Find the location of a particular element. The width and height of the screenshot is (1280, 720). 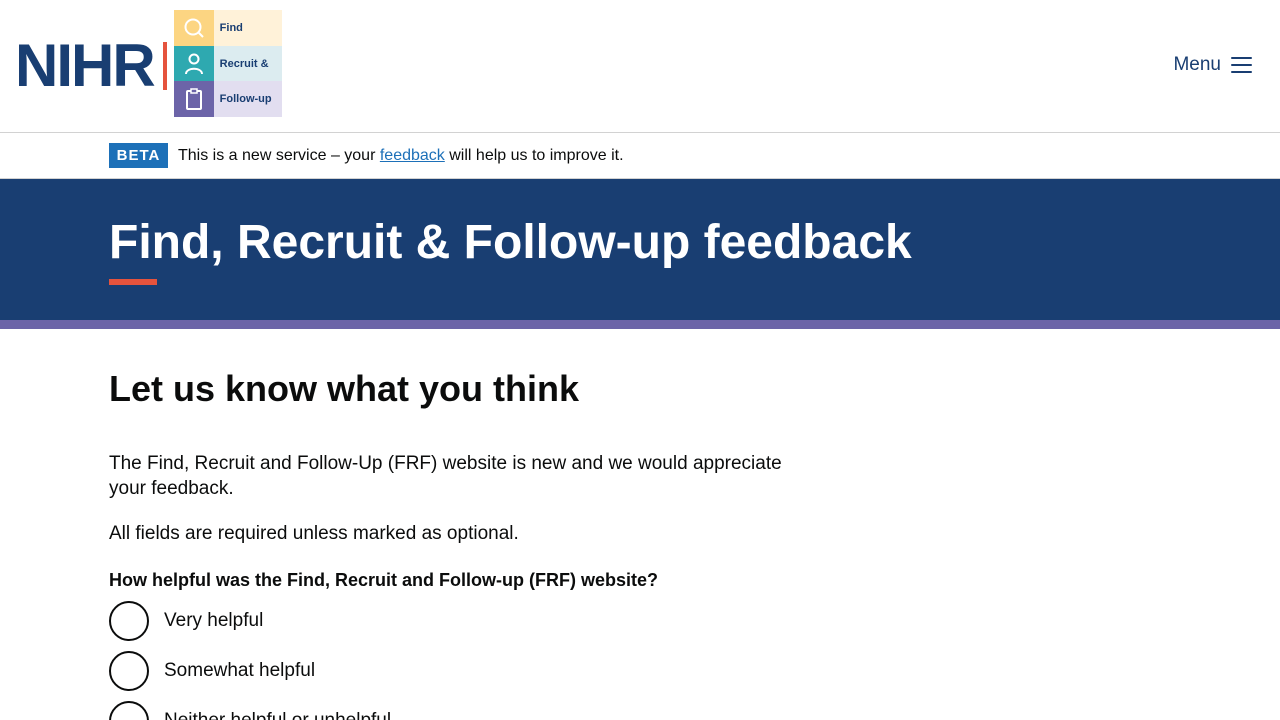

frf-logo-tiles: Find Recruit & Follow-up is located at coordinates (227, 63).